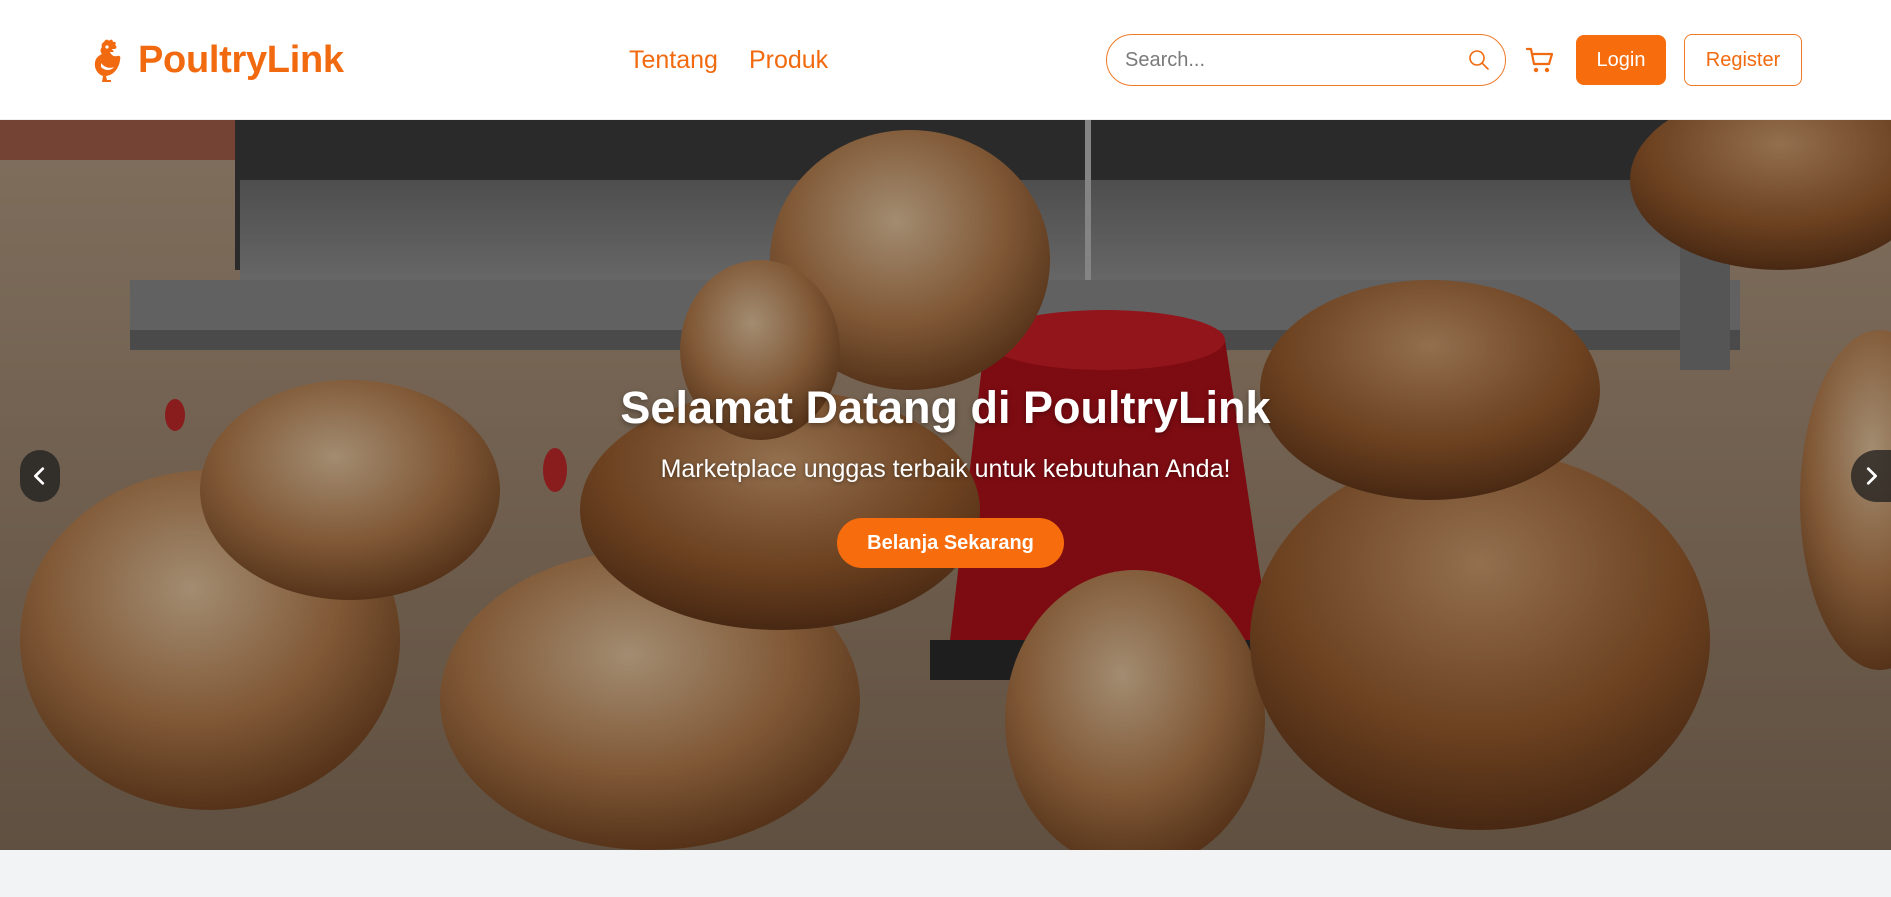 Image resolution: width=1891 pixels, height=897 pixels. I want to click on cart-icon, so click(1540, 60).